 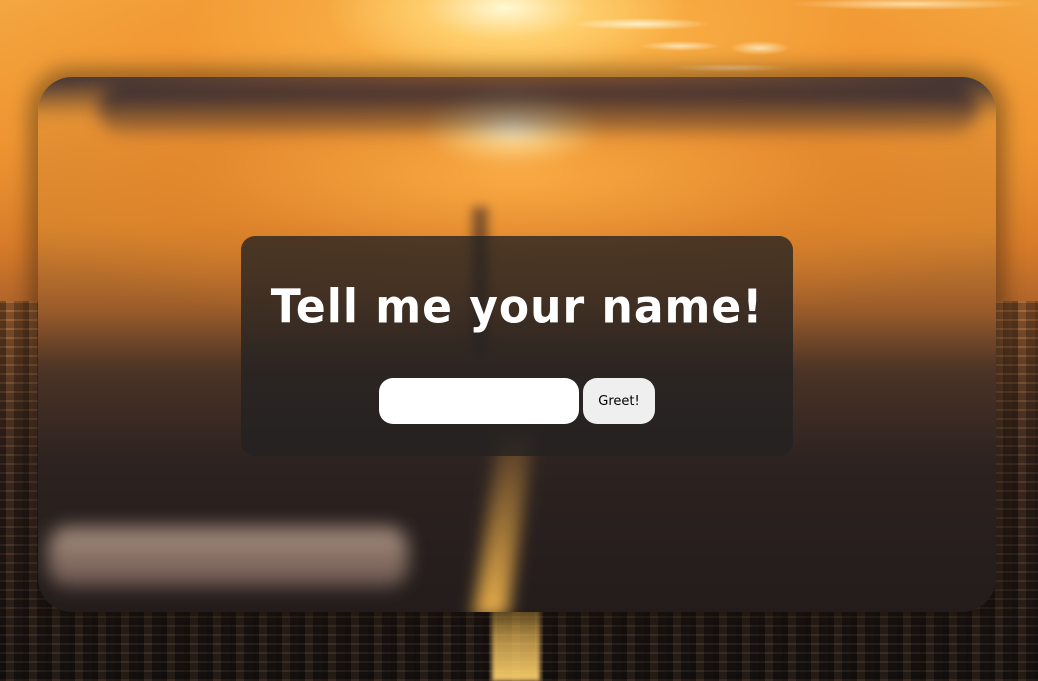 What do you see at coordinates (228, 557) in the screenshot?
I see `glass-lake-reflection` at bounding box center [228, 557].